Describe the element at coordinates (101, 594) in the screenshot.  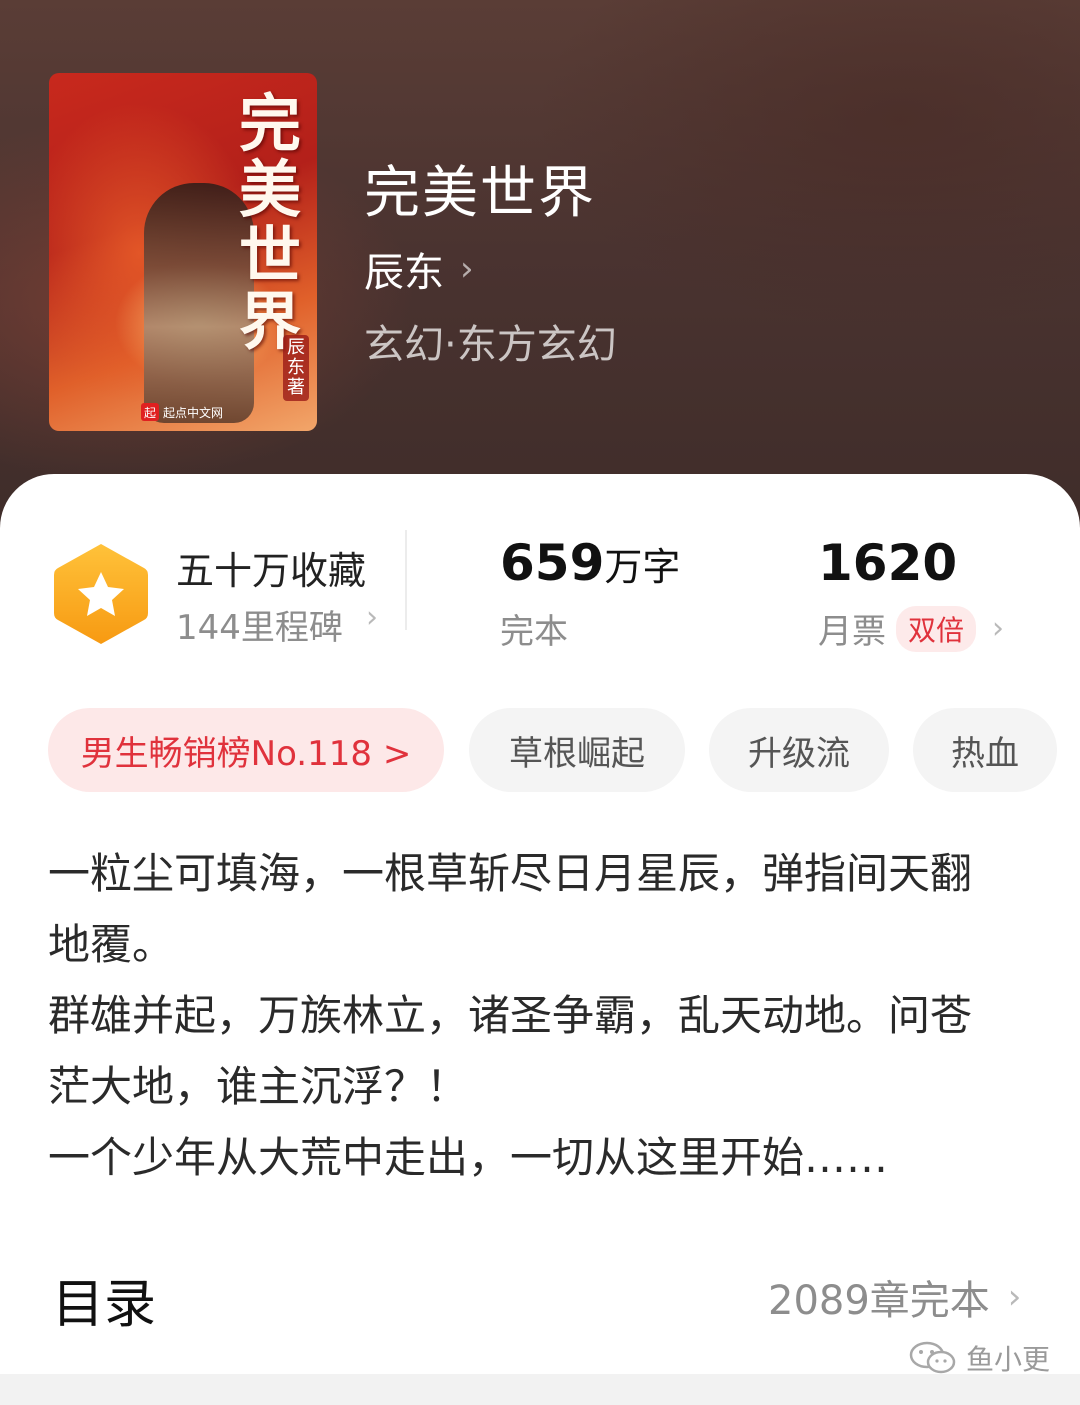
I see `star-badge-icon` at that location.